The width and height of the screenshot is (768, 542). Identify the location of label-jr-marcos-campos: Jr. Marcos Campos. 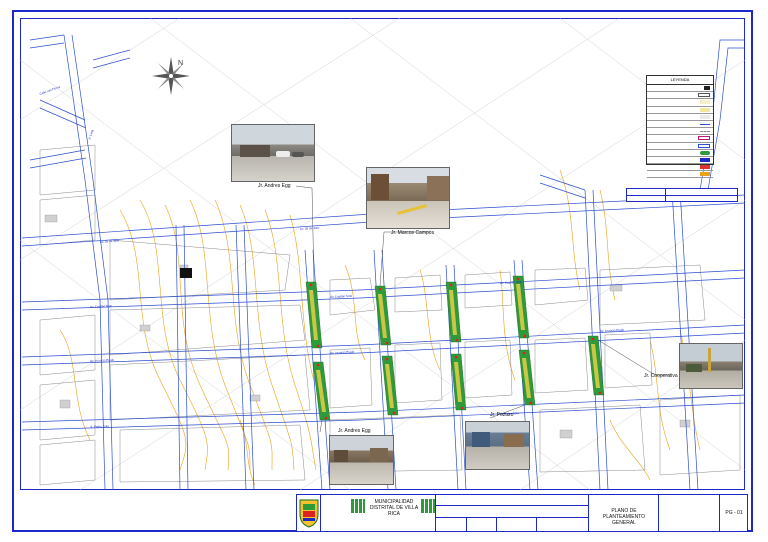
(413, 233).